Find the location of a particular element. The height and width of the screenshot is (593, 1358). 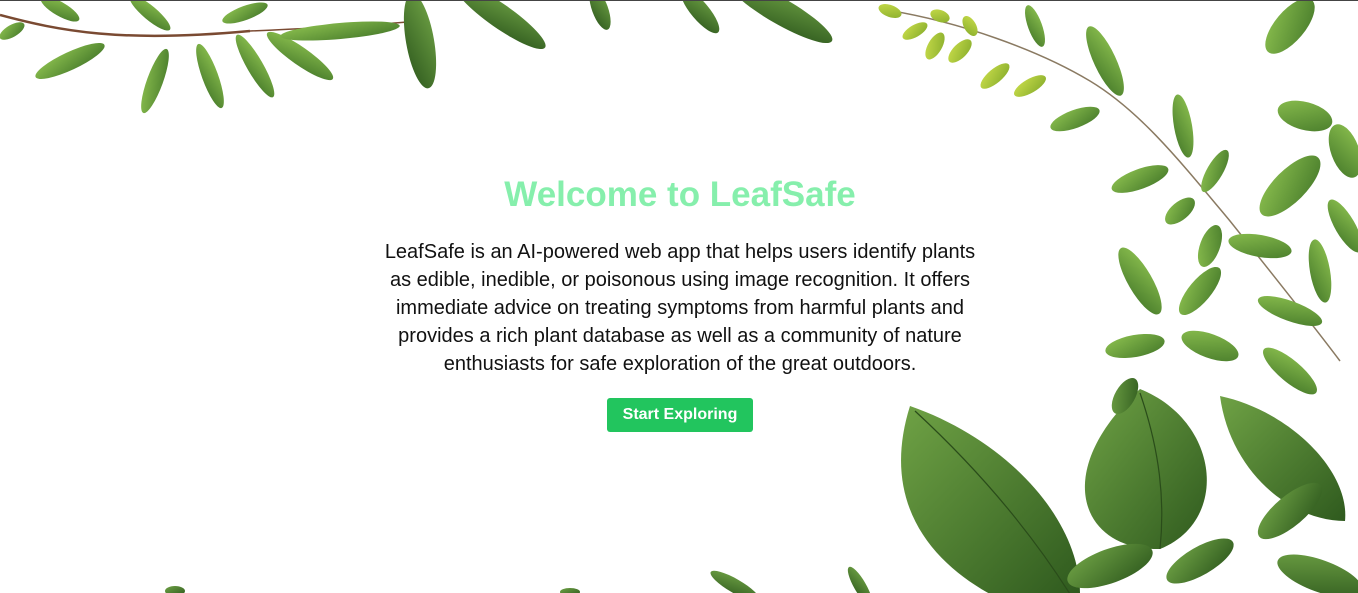

page-title: Welcome to LeafSafe is located at coordinates (680, 194).